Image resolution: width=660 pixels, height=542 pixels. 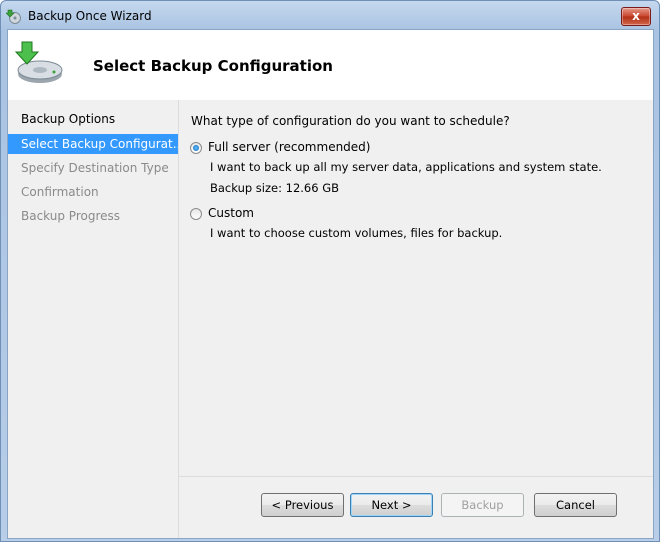 I want to click on wizard-header: Select Backup Configuration, so click(x=330, y=65).